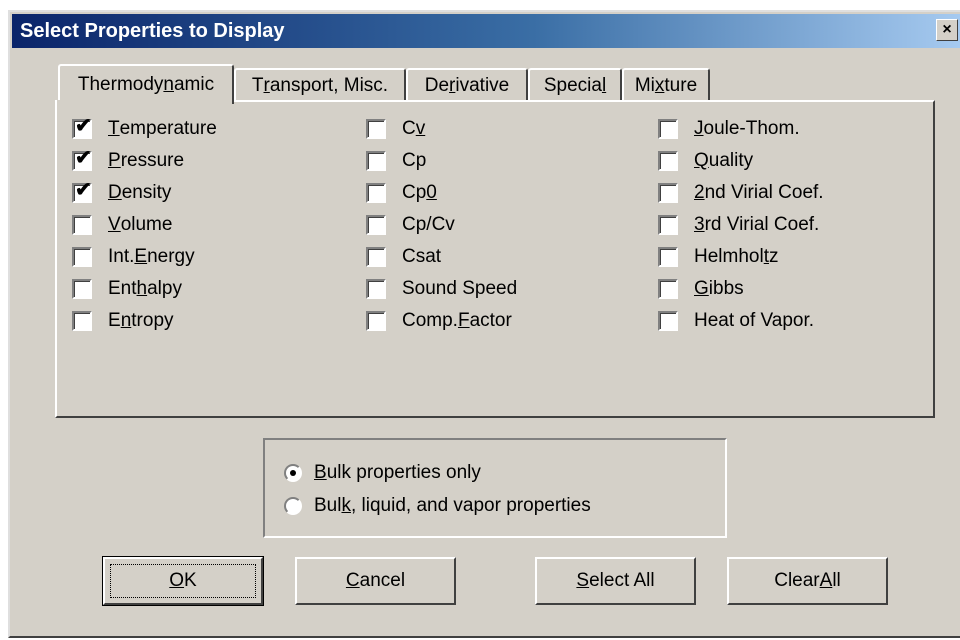 The height and width of the screenshot is (640, 960). What do you see at coordinates (738, 225) in the screenshot?
I see `property-checkbox: 3rd Virial Coef.` at bounding box center [738, 225].